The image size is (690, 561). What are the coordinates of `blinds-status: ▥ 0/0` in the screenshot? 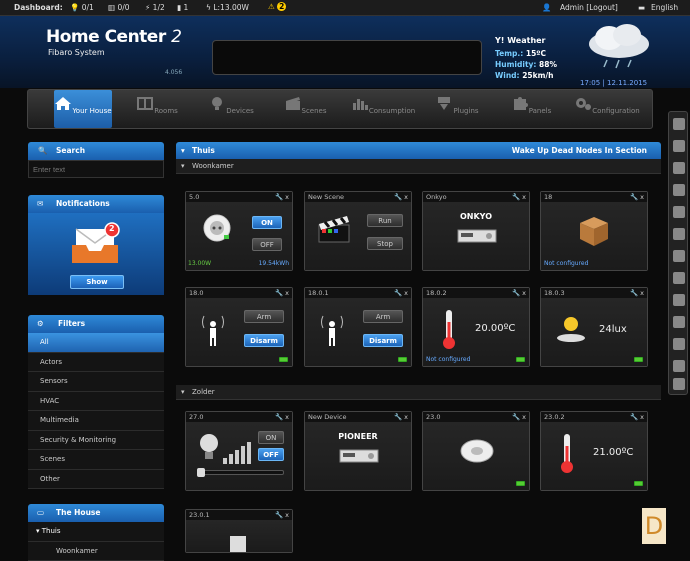 It's located at (119, 7).